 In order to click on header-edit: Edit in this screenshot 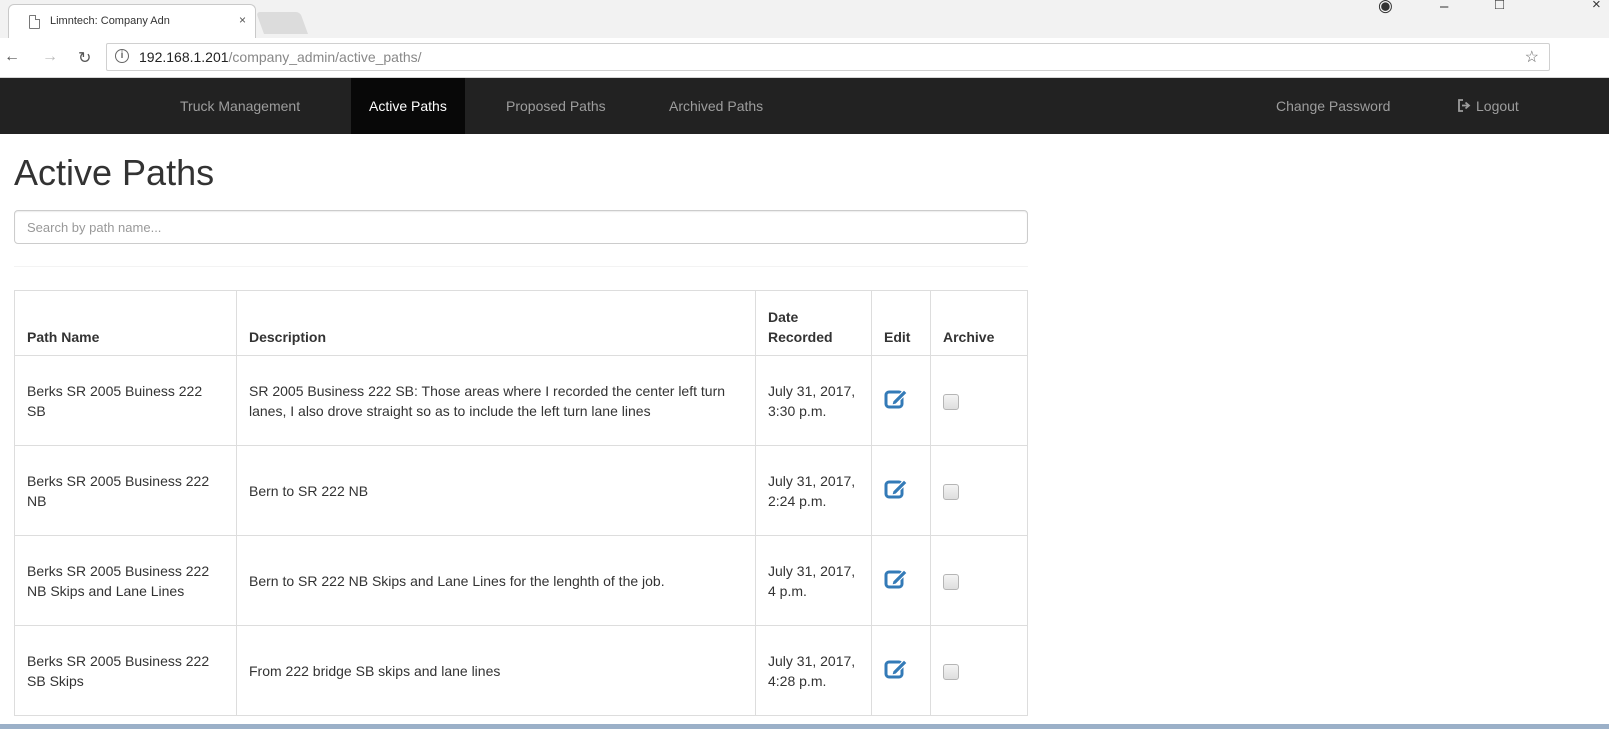, I will do `click(901, 323)`.